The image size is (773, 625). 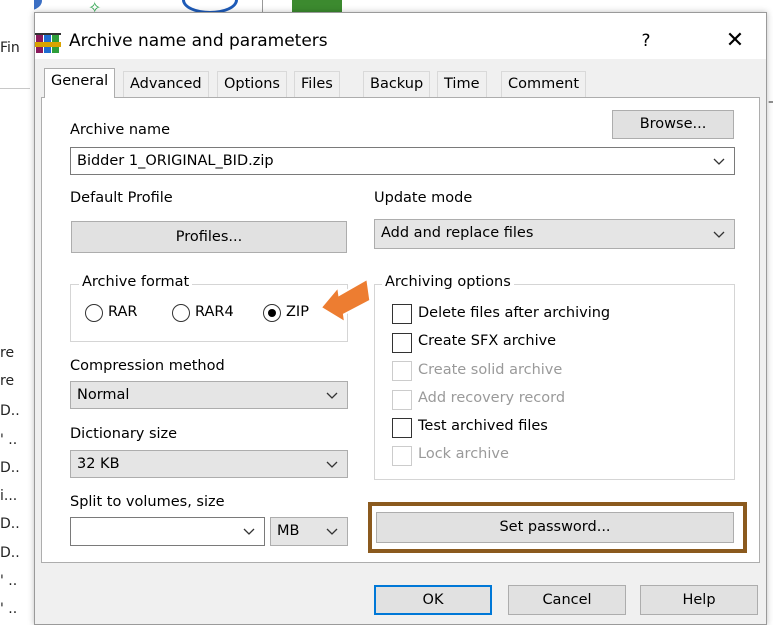 I want to click on compression-method-select: Normal, so click(x=209, y=395).